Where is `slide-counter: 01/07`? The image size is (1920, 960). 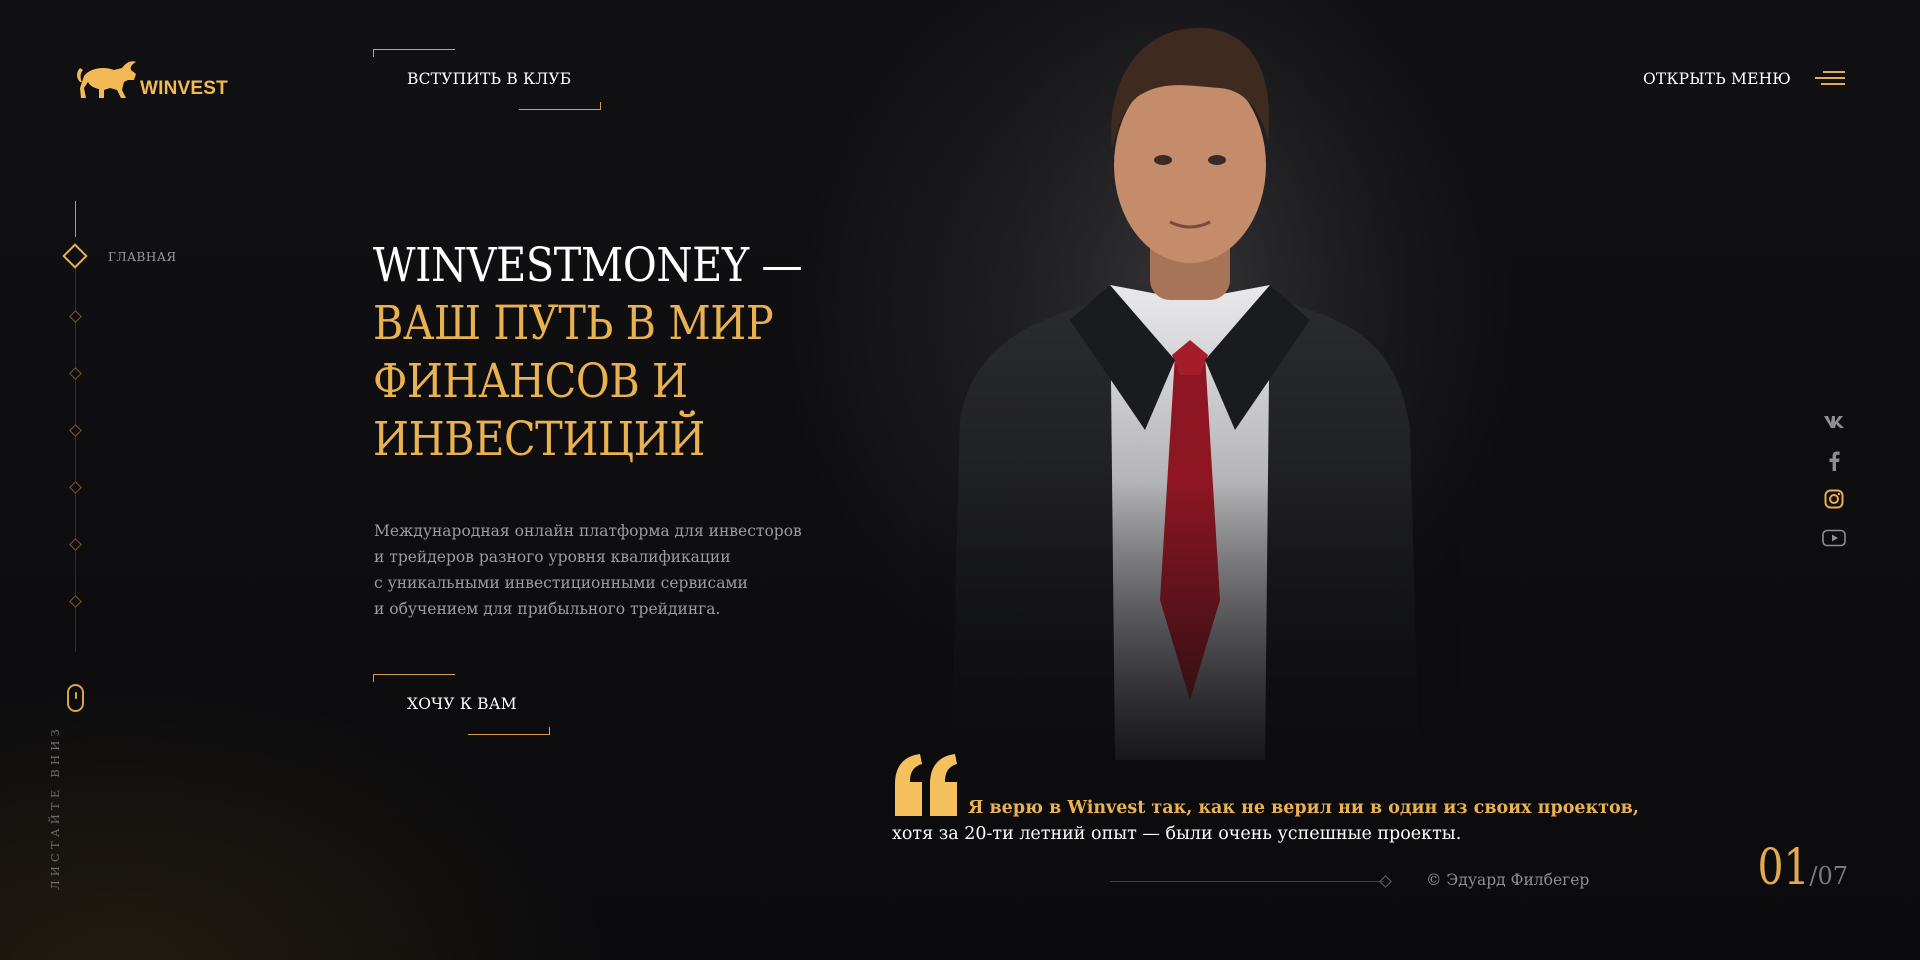
slide-counter: 01/07 is located at coordinates (1797, 867).